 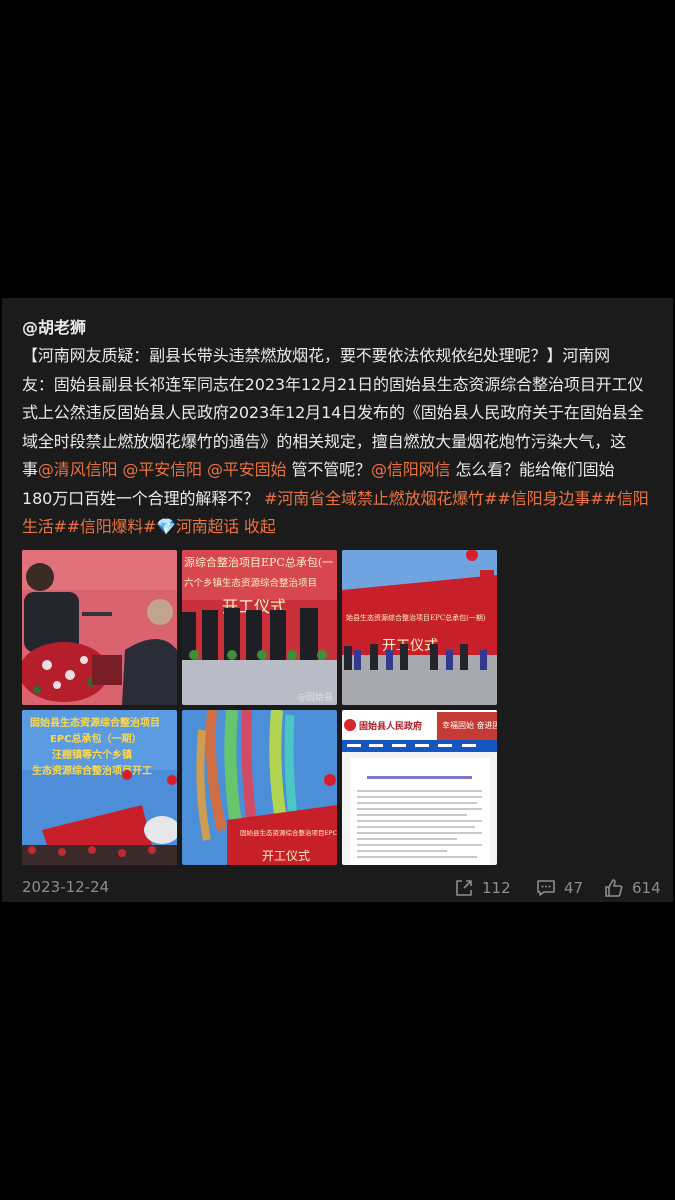 What do you see at coordinates (546, 888) in the screenshot?
I see `comment-icon` at bounding box center [546, 888].